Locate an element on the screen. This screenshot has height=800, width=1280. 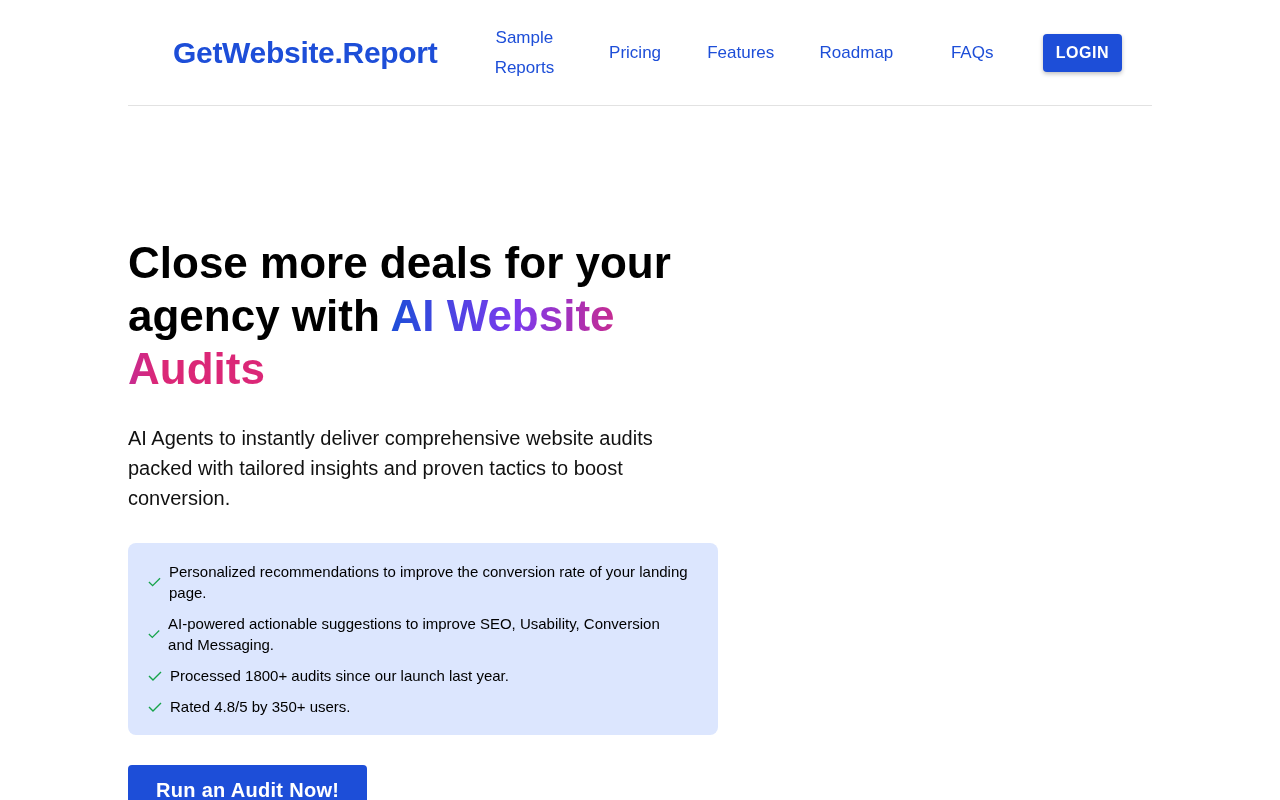
run-audit-button: Run an Audit Now! is located at coordinates (248, 782).